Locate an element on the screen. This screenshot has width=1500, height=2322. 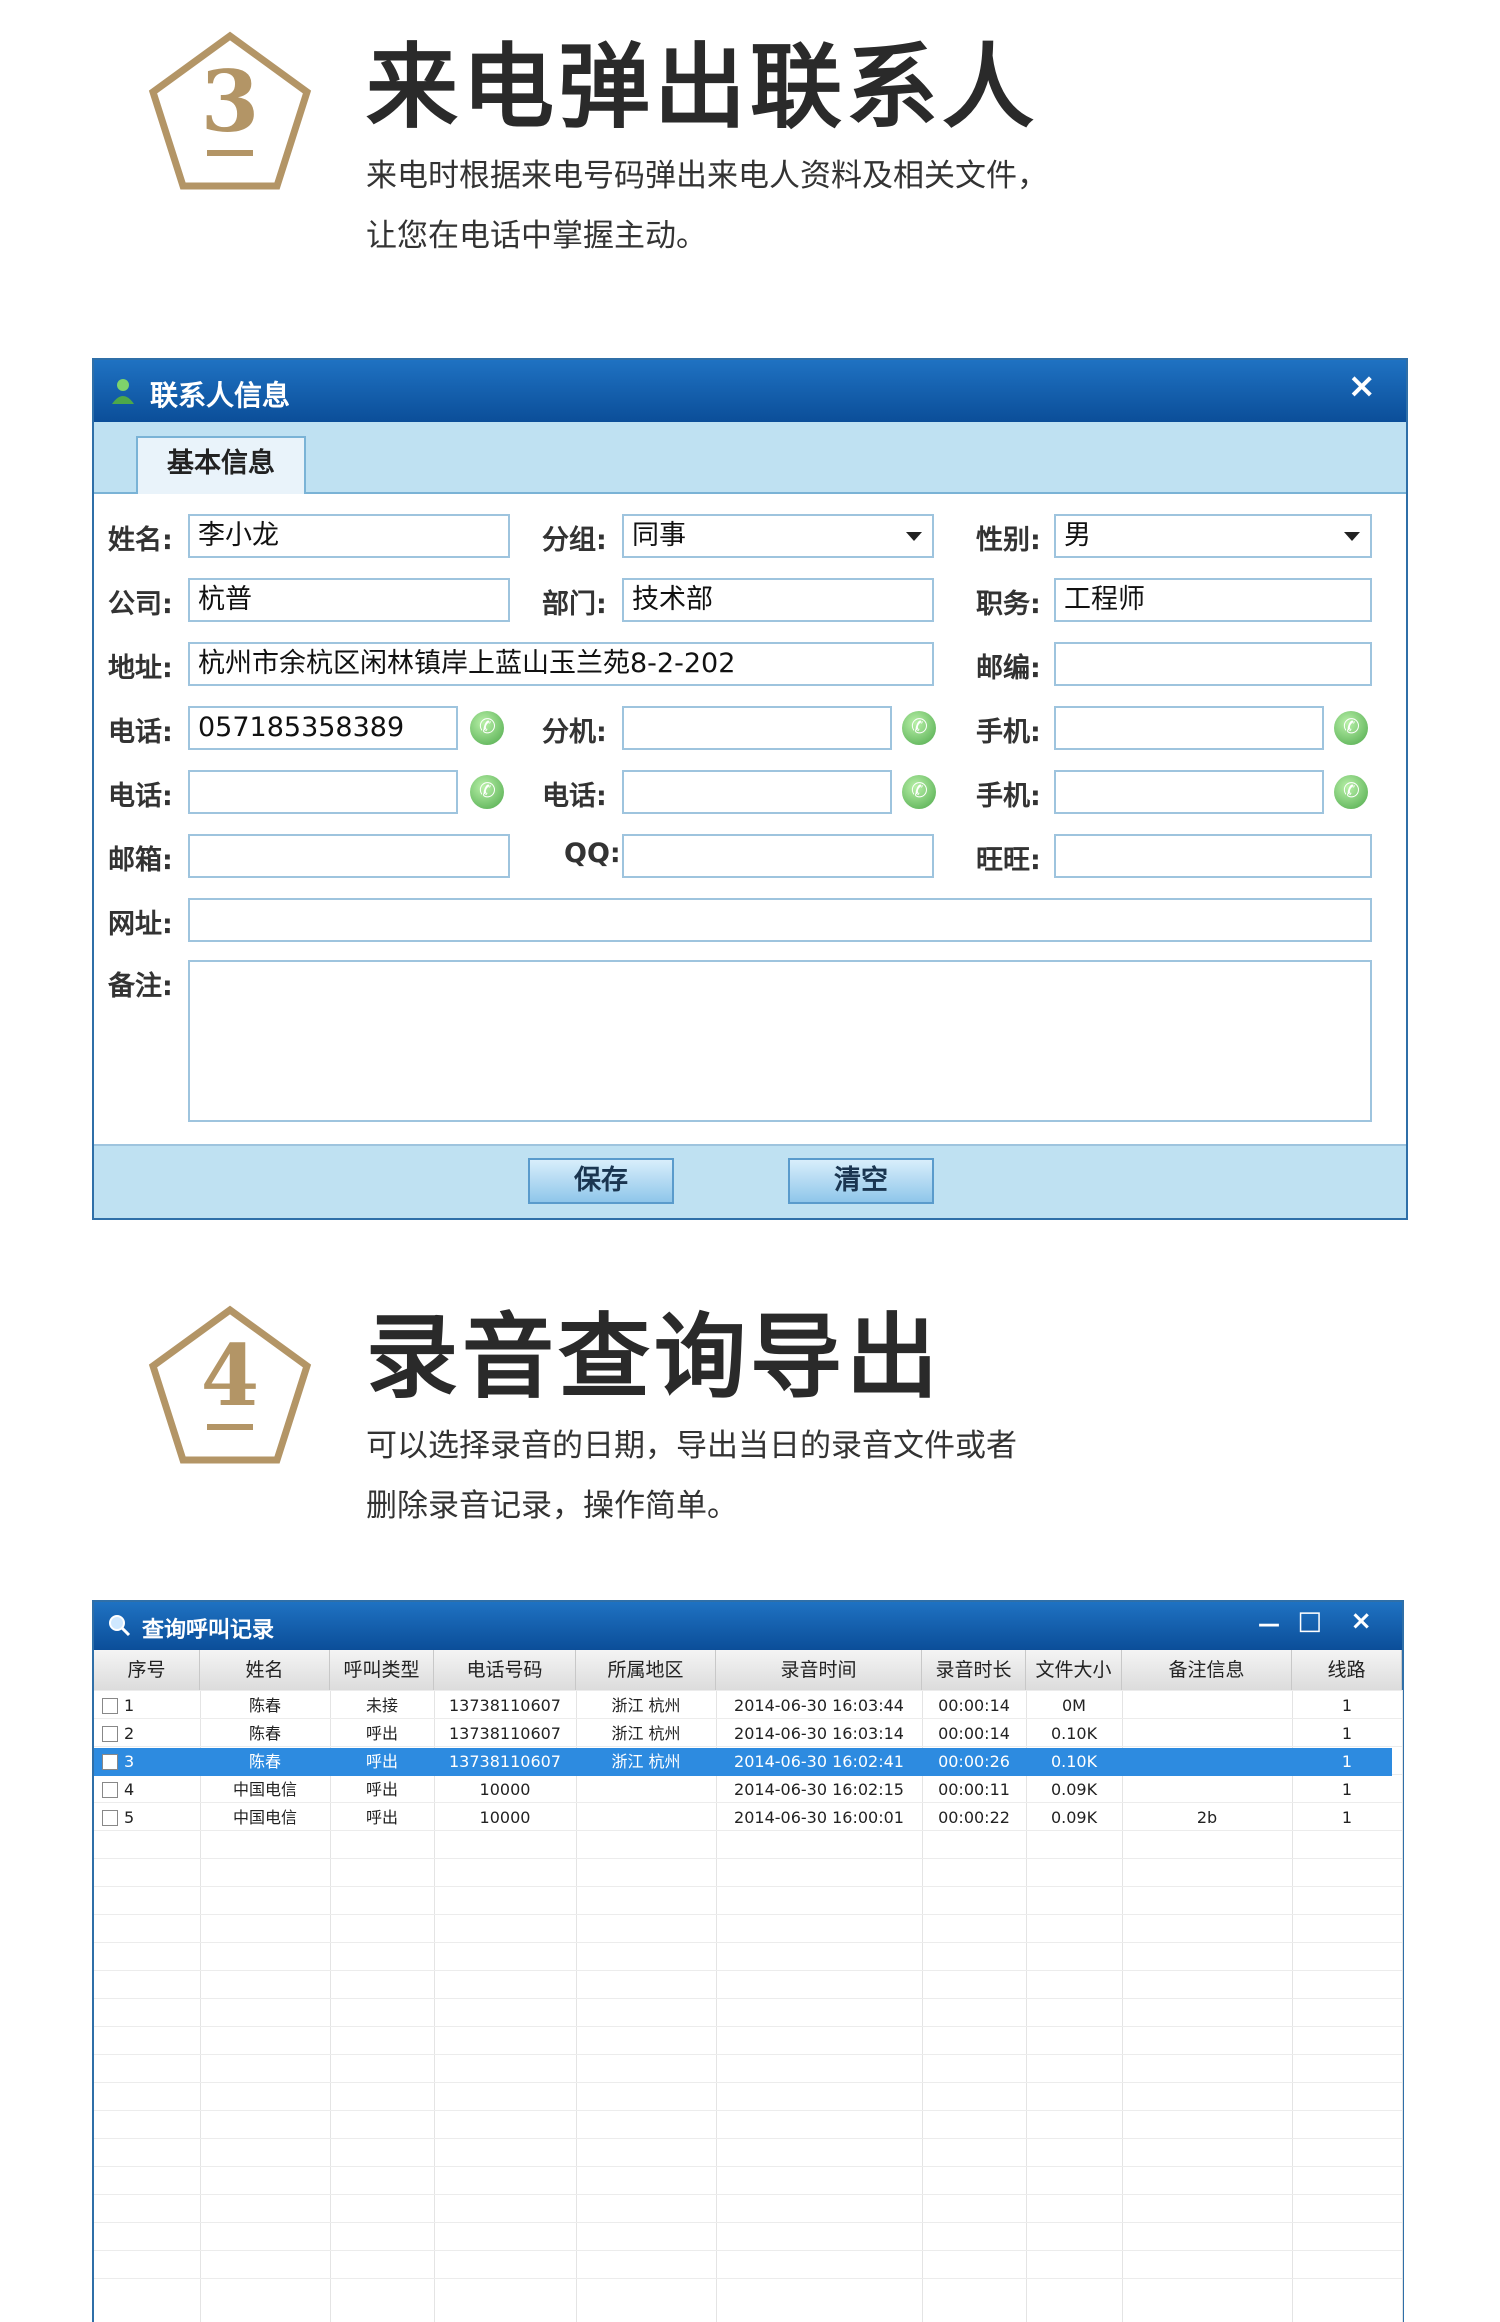
column-header-region: 所属地区 is located at coordinates (646, 1670).